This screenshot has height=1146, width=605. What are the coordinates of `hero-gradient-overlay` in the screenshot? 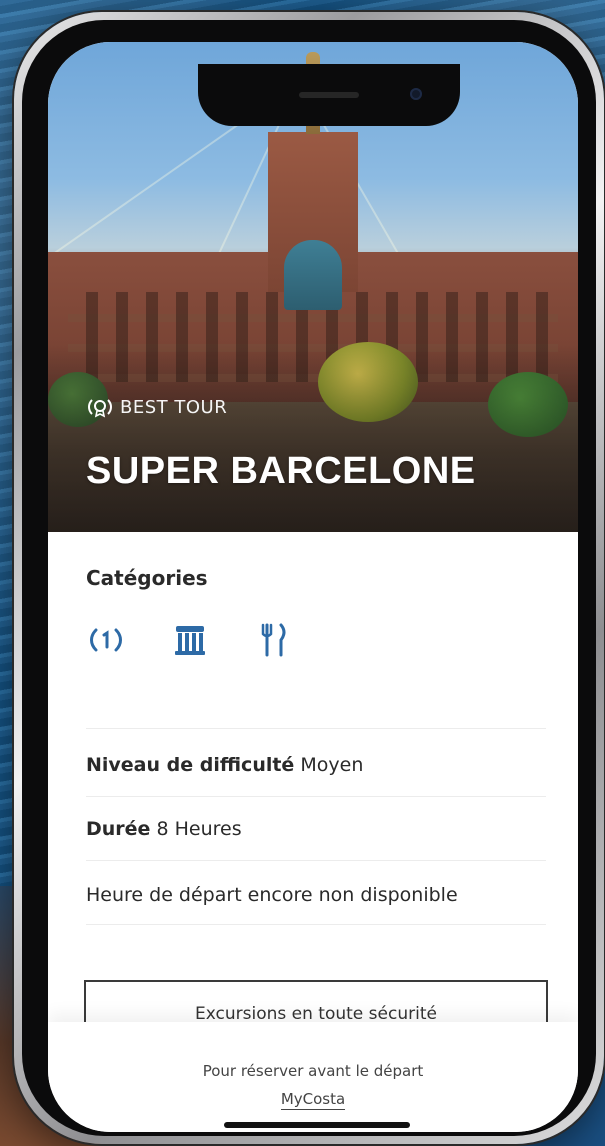 It's located at (313, 437).